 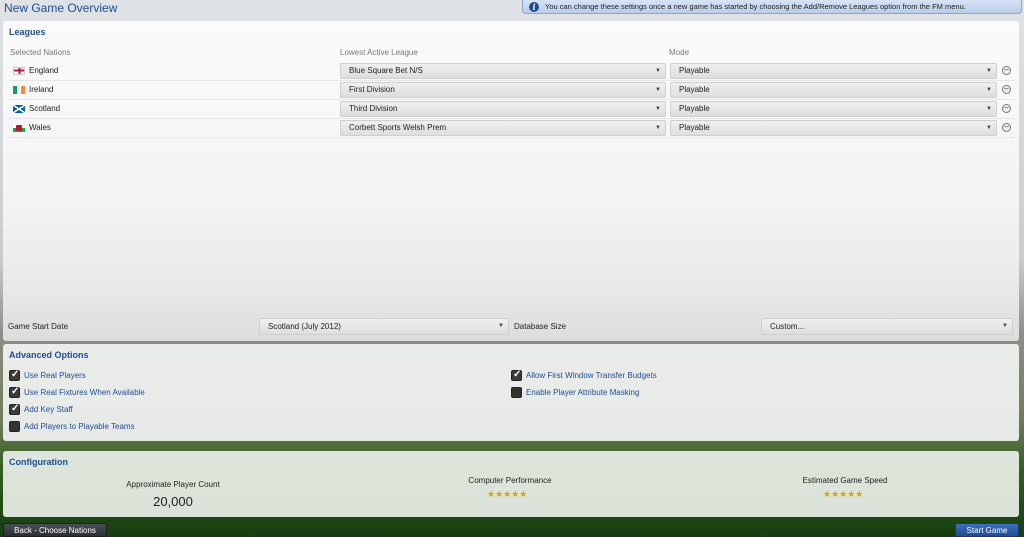 I want to click on league-value: Blue Square Bet N/S, so click(x=386, y=70).